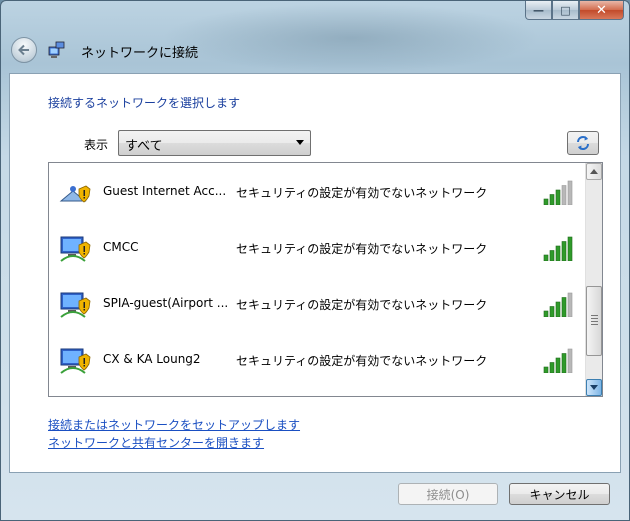 Image resolution: width=630 pixels, height=521 pixels. I want to click on refresh-button, so click(583, 143).